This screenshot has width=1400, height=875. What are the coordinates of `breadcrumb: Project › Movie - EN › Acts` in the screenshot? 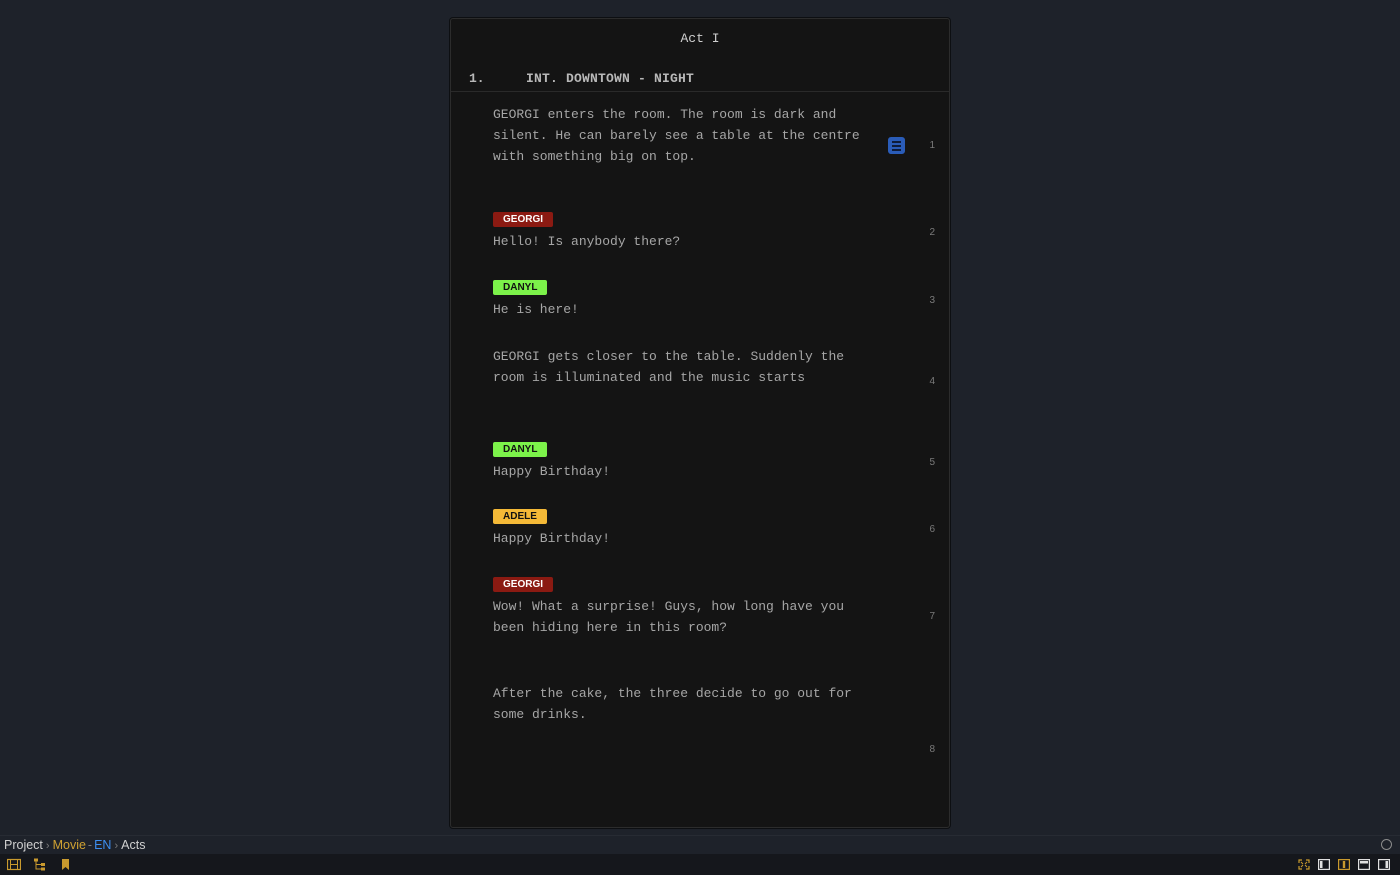 It's located at (74, 845).